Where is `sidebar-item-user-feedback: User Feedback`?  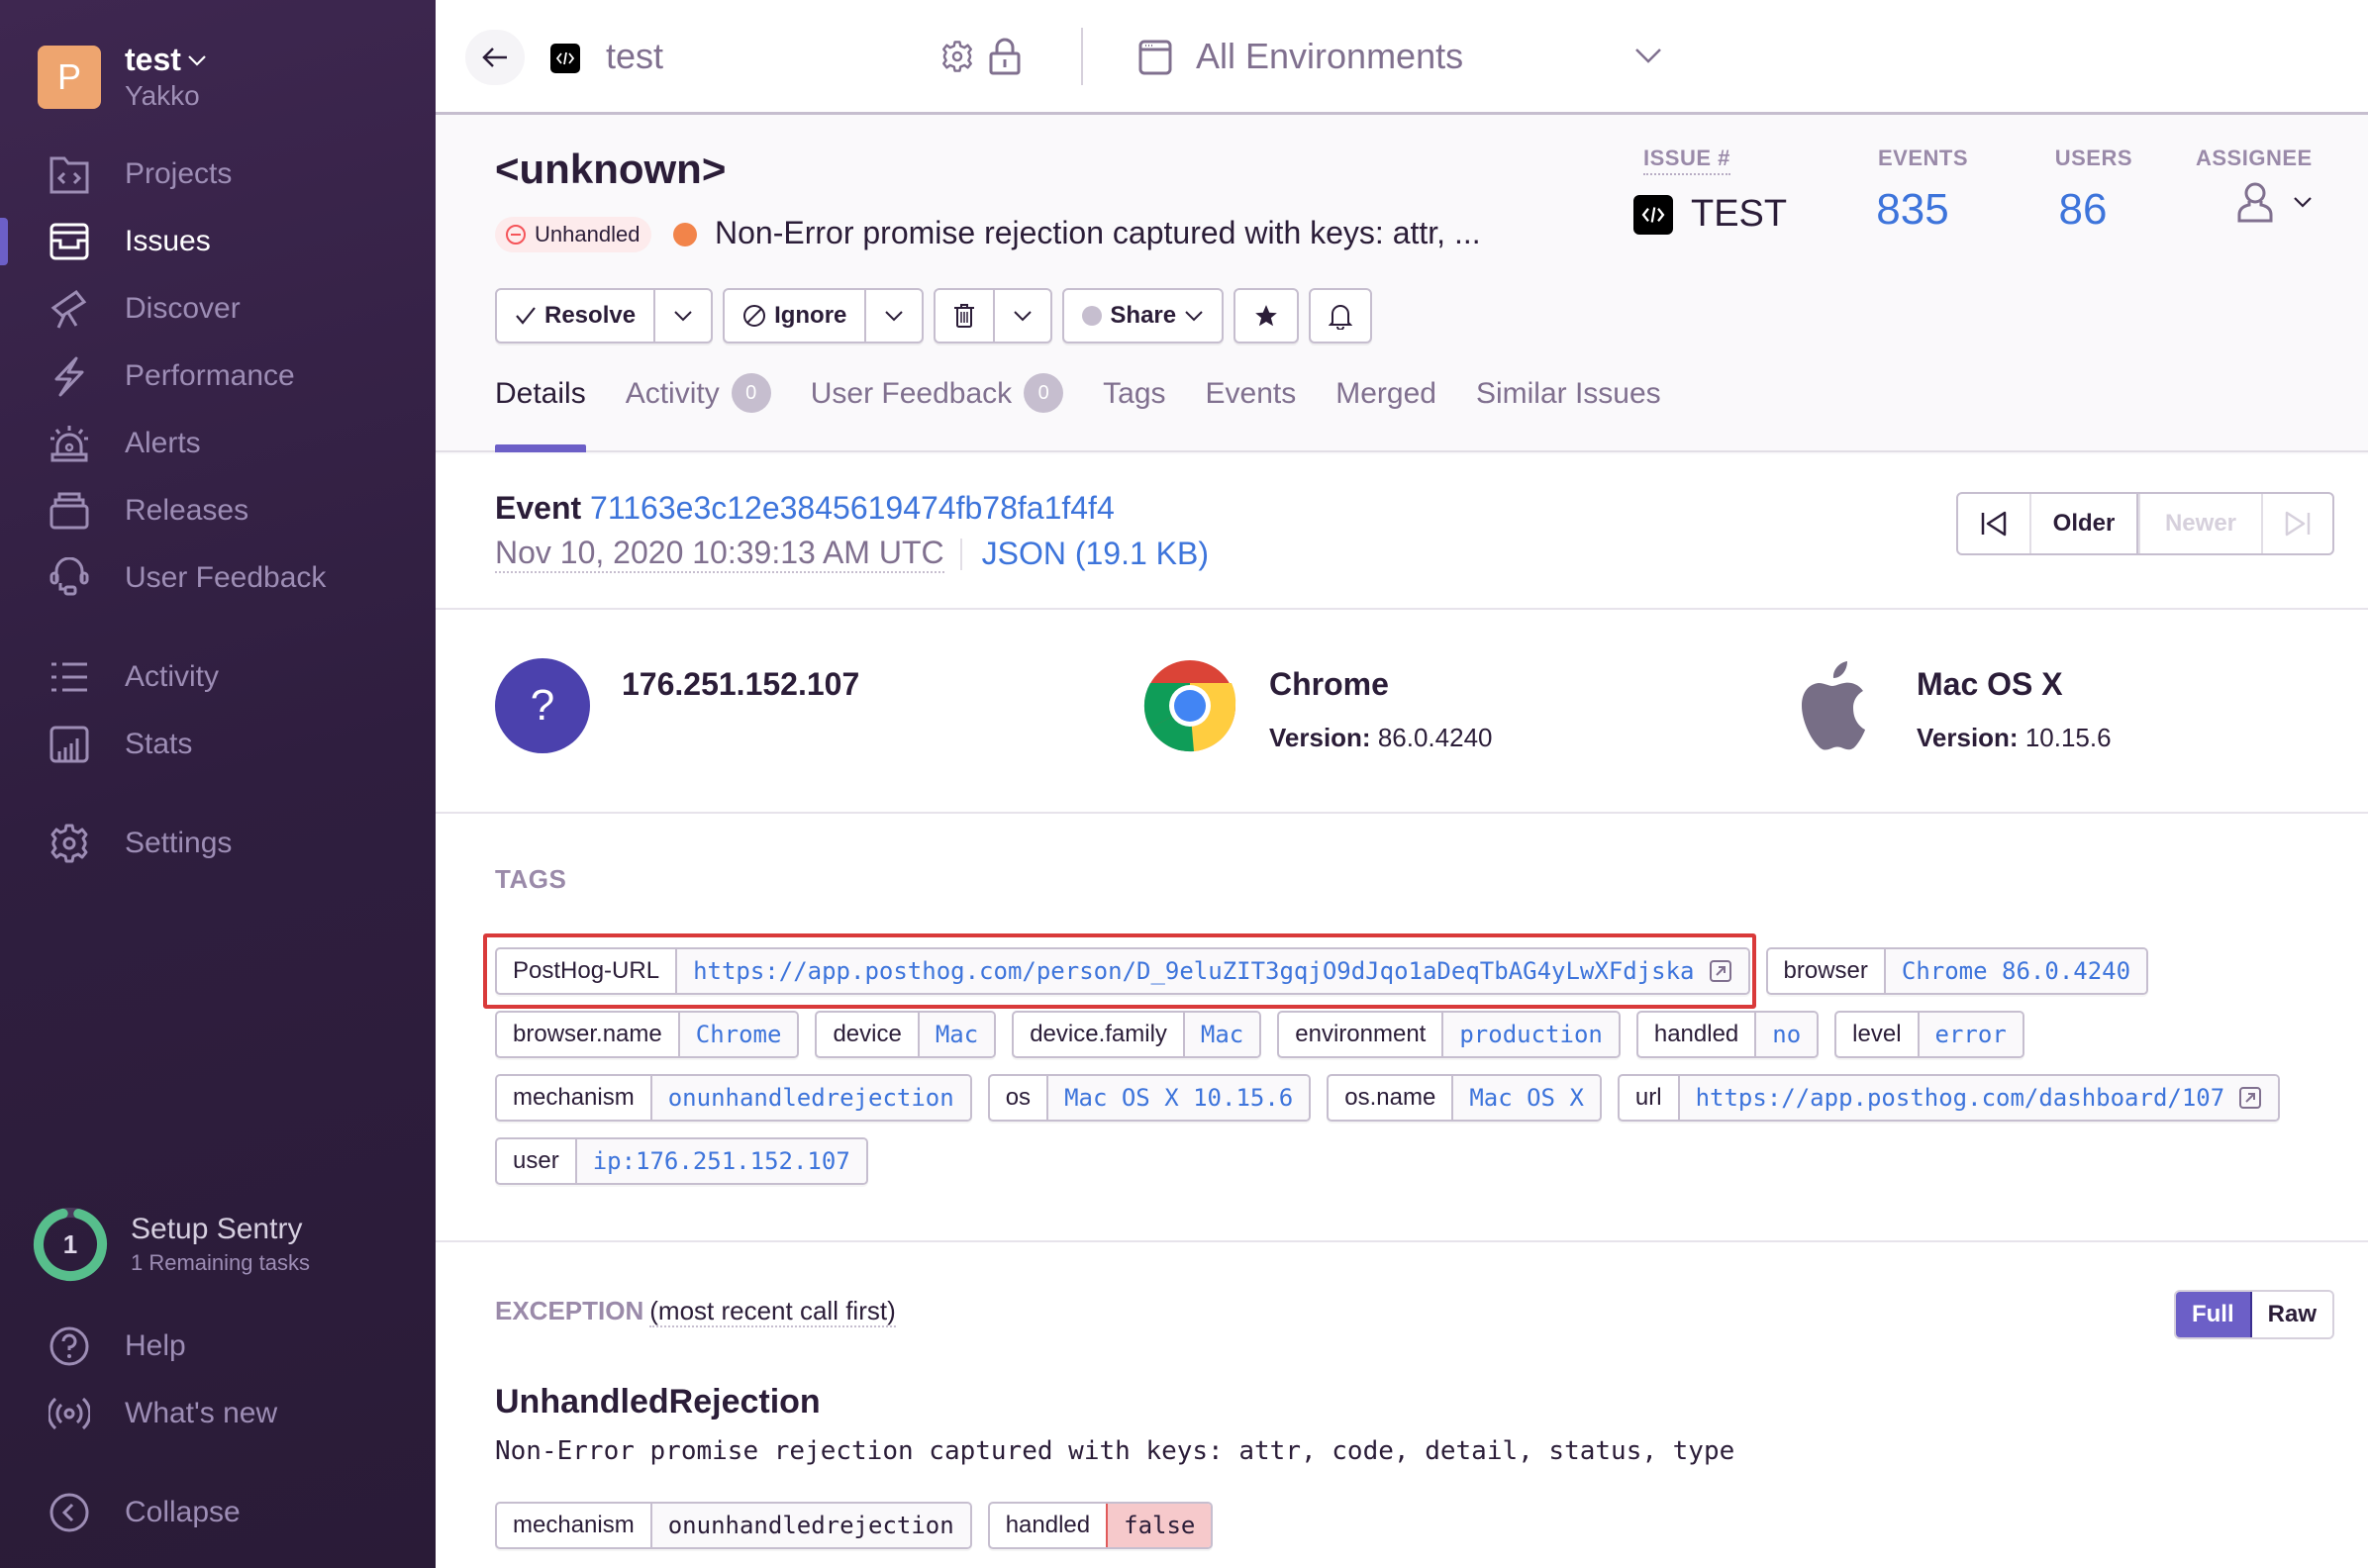
sidebar-item-user-feedback: User Feedback is located at coordinates (218, 578).